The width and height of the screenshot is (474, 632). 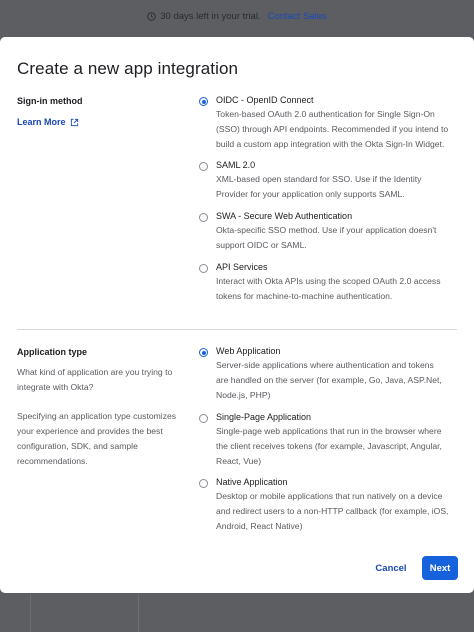 I want to click on external-link-icon, so click(x=74, y=122).